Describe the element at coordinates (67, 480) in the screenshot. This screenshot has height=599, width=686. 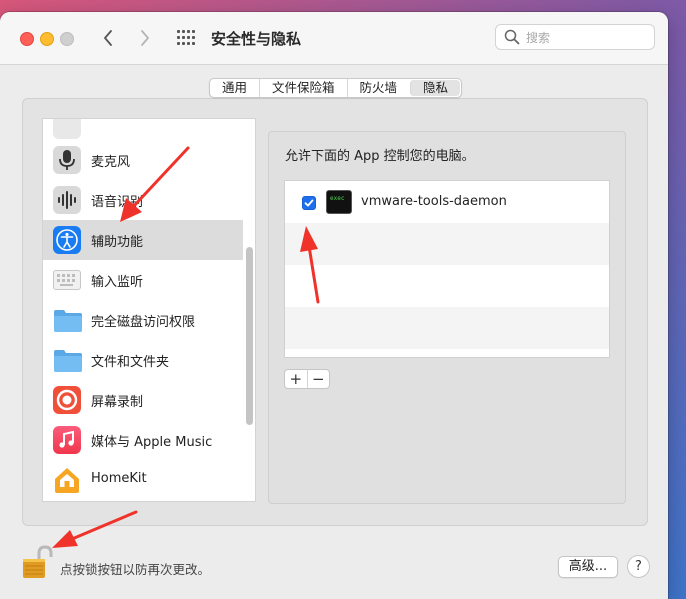
I see `home-icon` at that location.